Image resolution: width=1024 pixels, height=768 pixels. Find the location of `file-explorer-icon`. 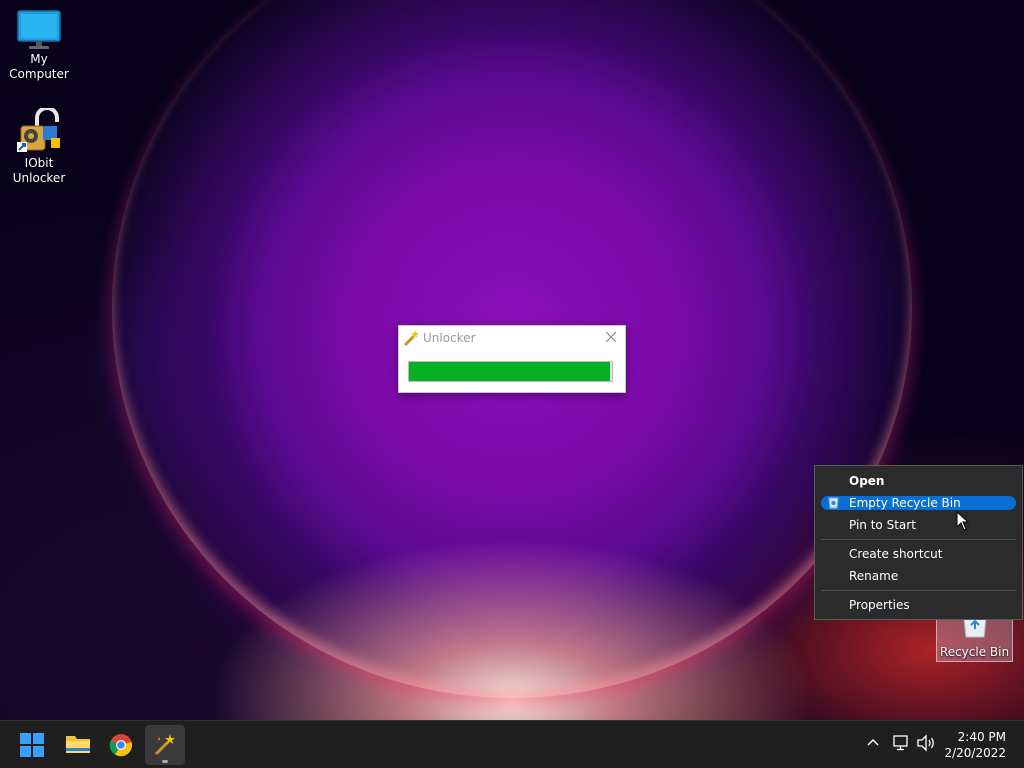

file-explorer-icon is located at coordinates (78, 744).